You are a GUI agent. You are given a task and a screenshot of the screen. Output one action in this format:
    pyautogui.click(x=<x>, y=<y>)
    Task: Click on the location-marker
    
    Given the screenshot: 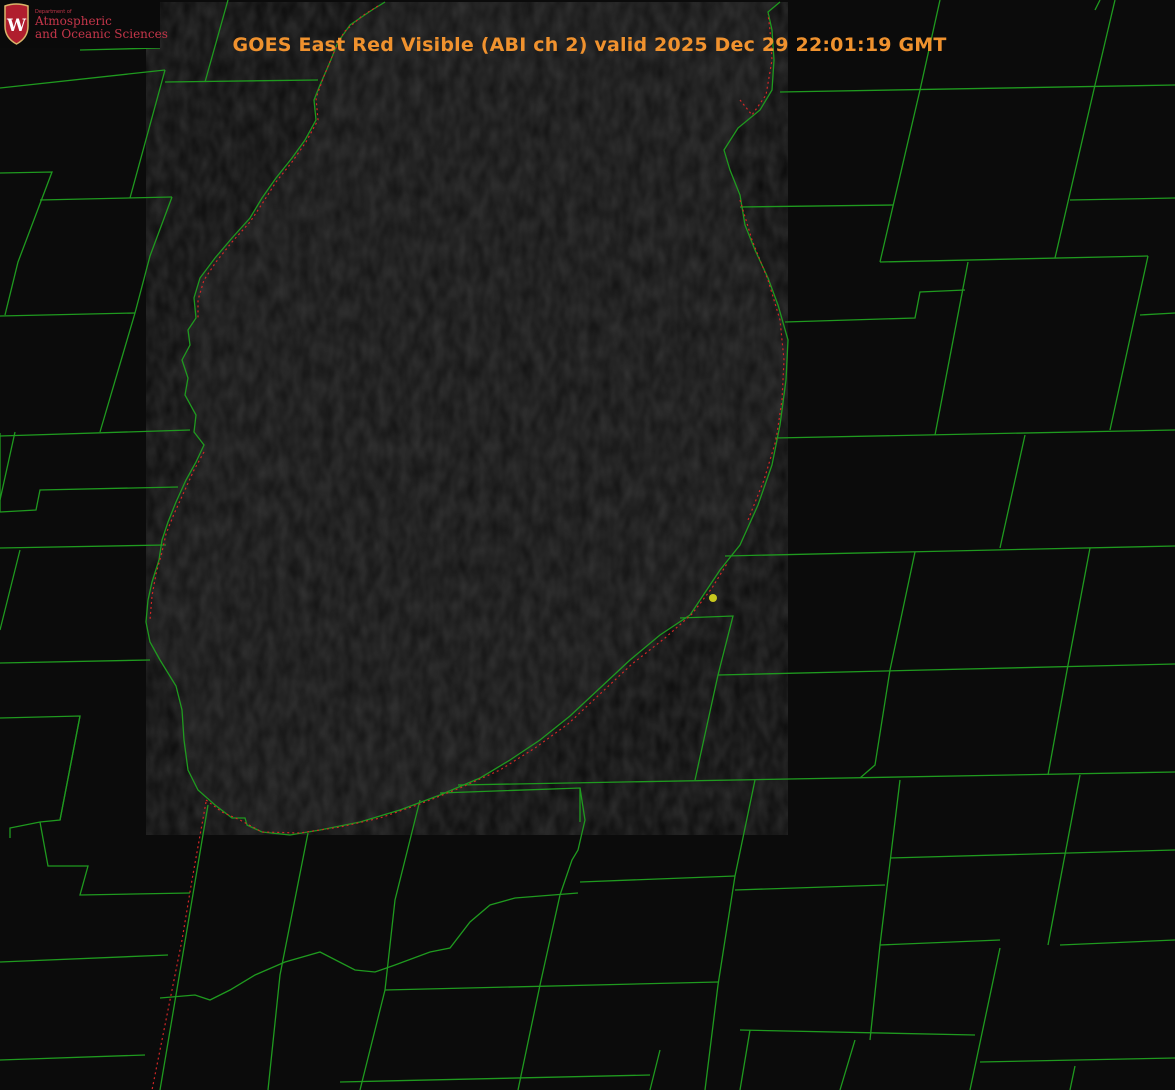 What is the action you would take?
    pyautogui.click(x=713, y=598)
    